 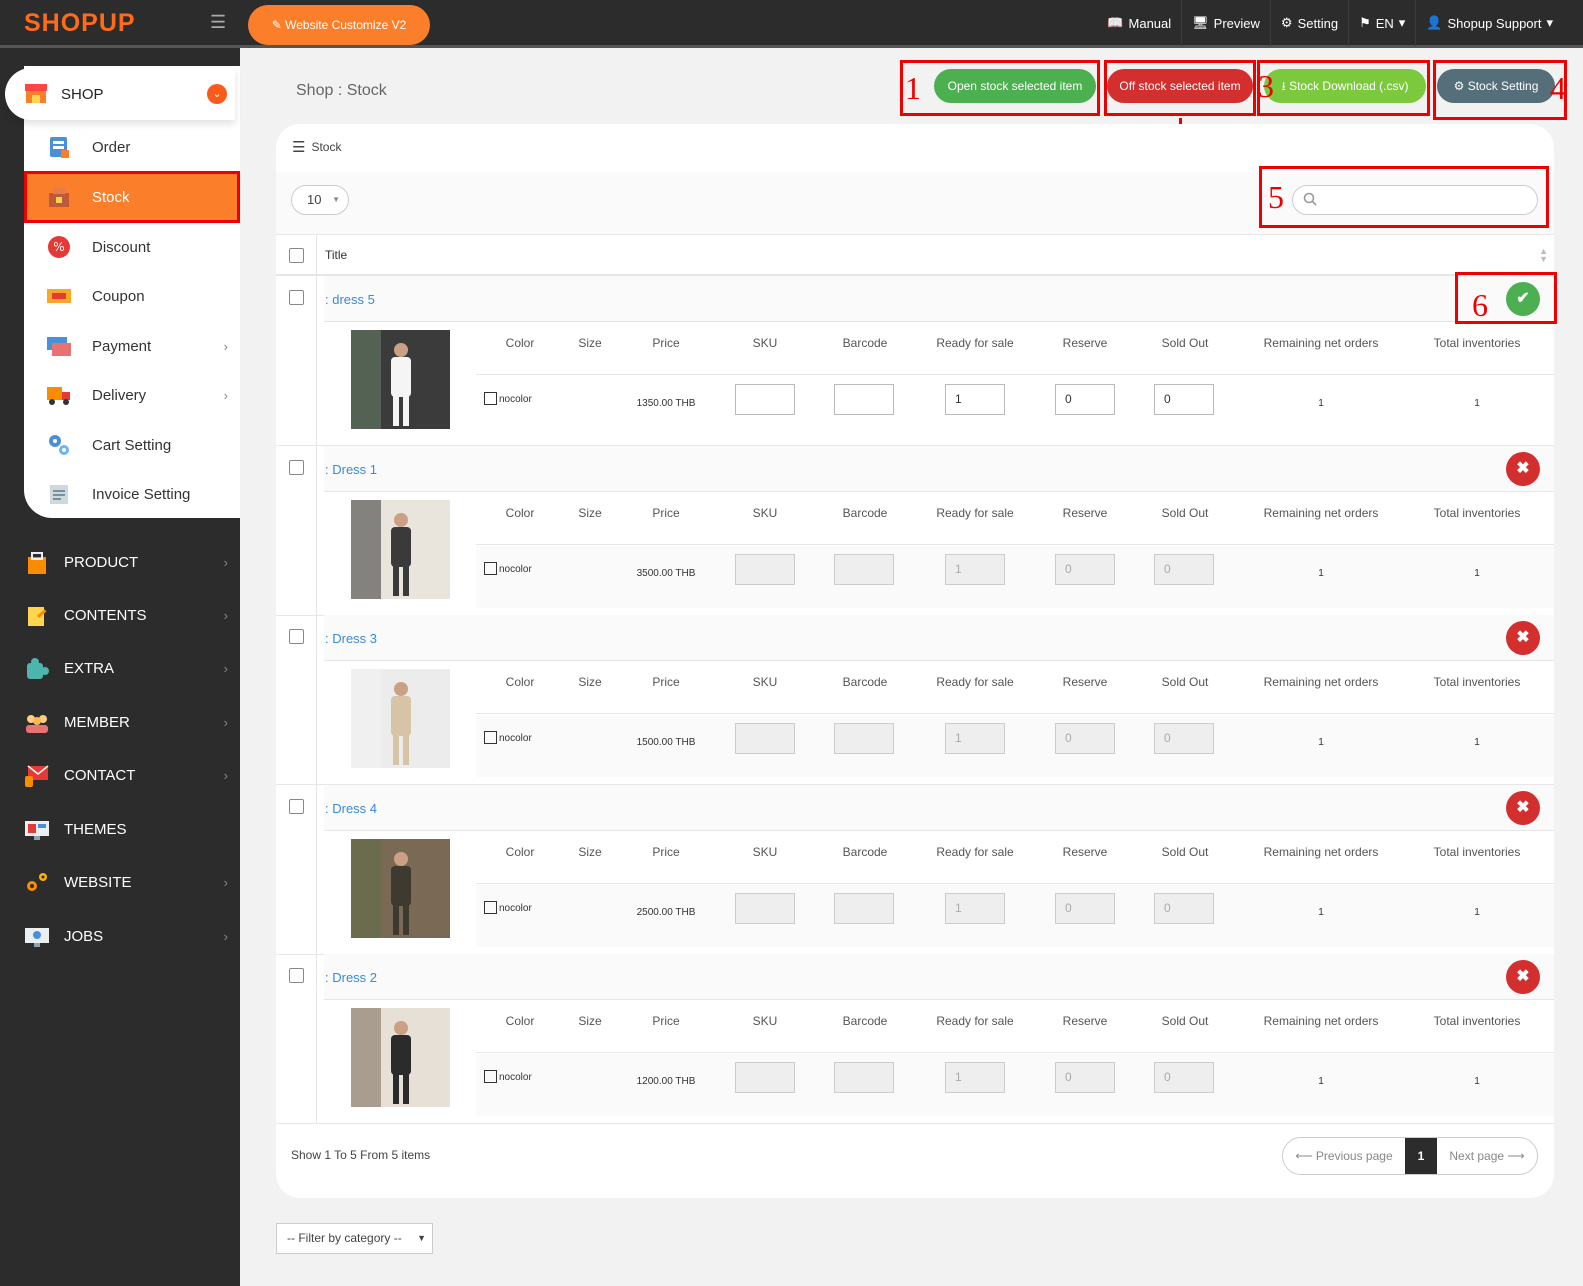 I want to click on sidebar-item-contents: CONTENTS ›, so click(x=120, y=615).